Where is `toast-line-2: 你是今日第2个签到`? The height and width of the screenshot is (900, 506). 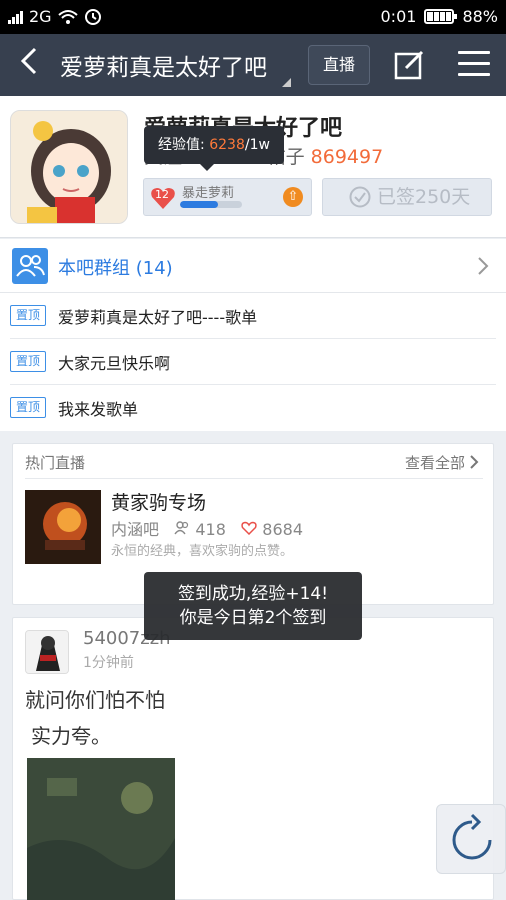 toast-line-2: 你是今日第2个签到 is located at coordinates (253, 618).